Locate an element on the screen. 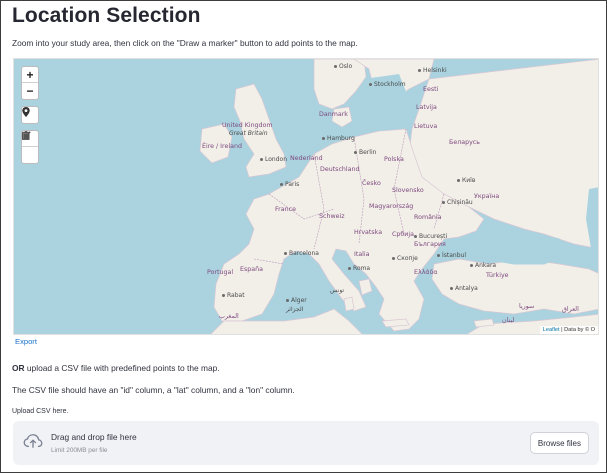 The height and width of the screenshot is (473, 607). label-barcelona: Barcelona is located at coordinates (301, 253).